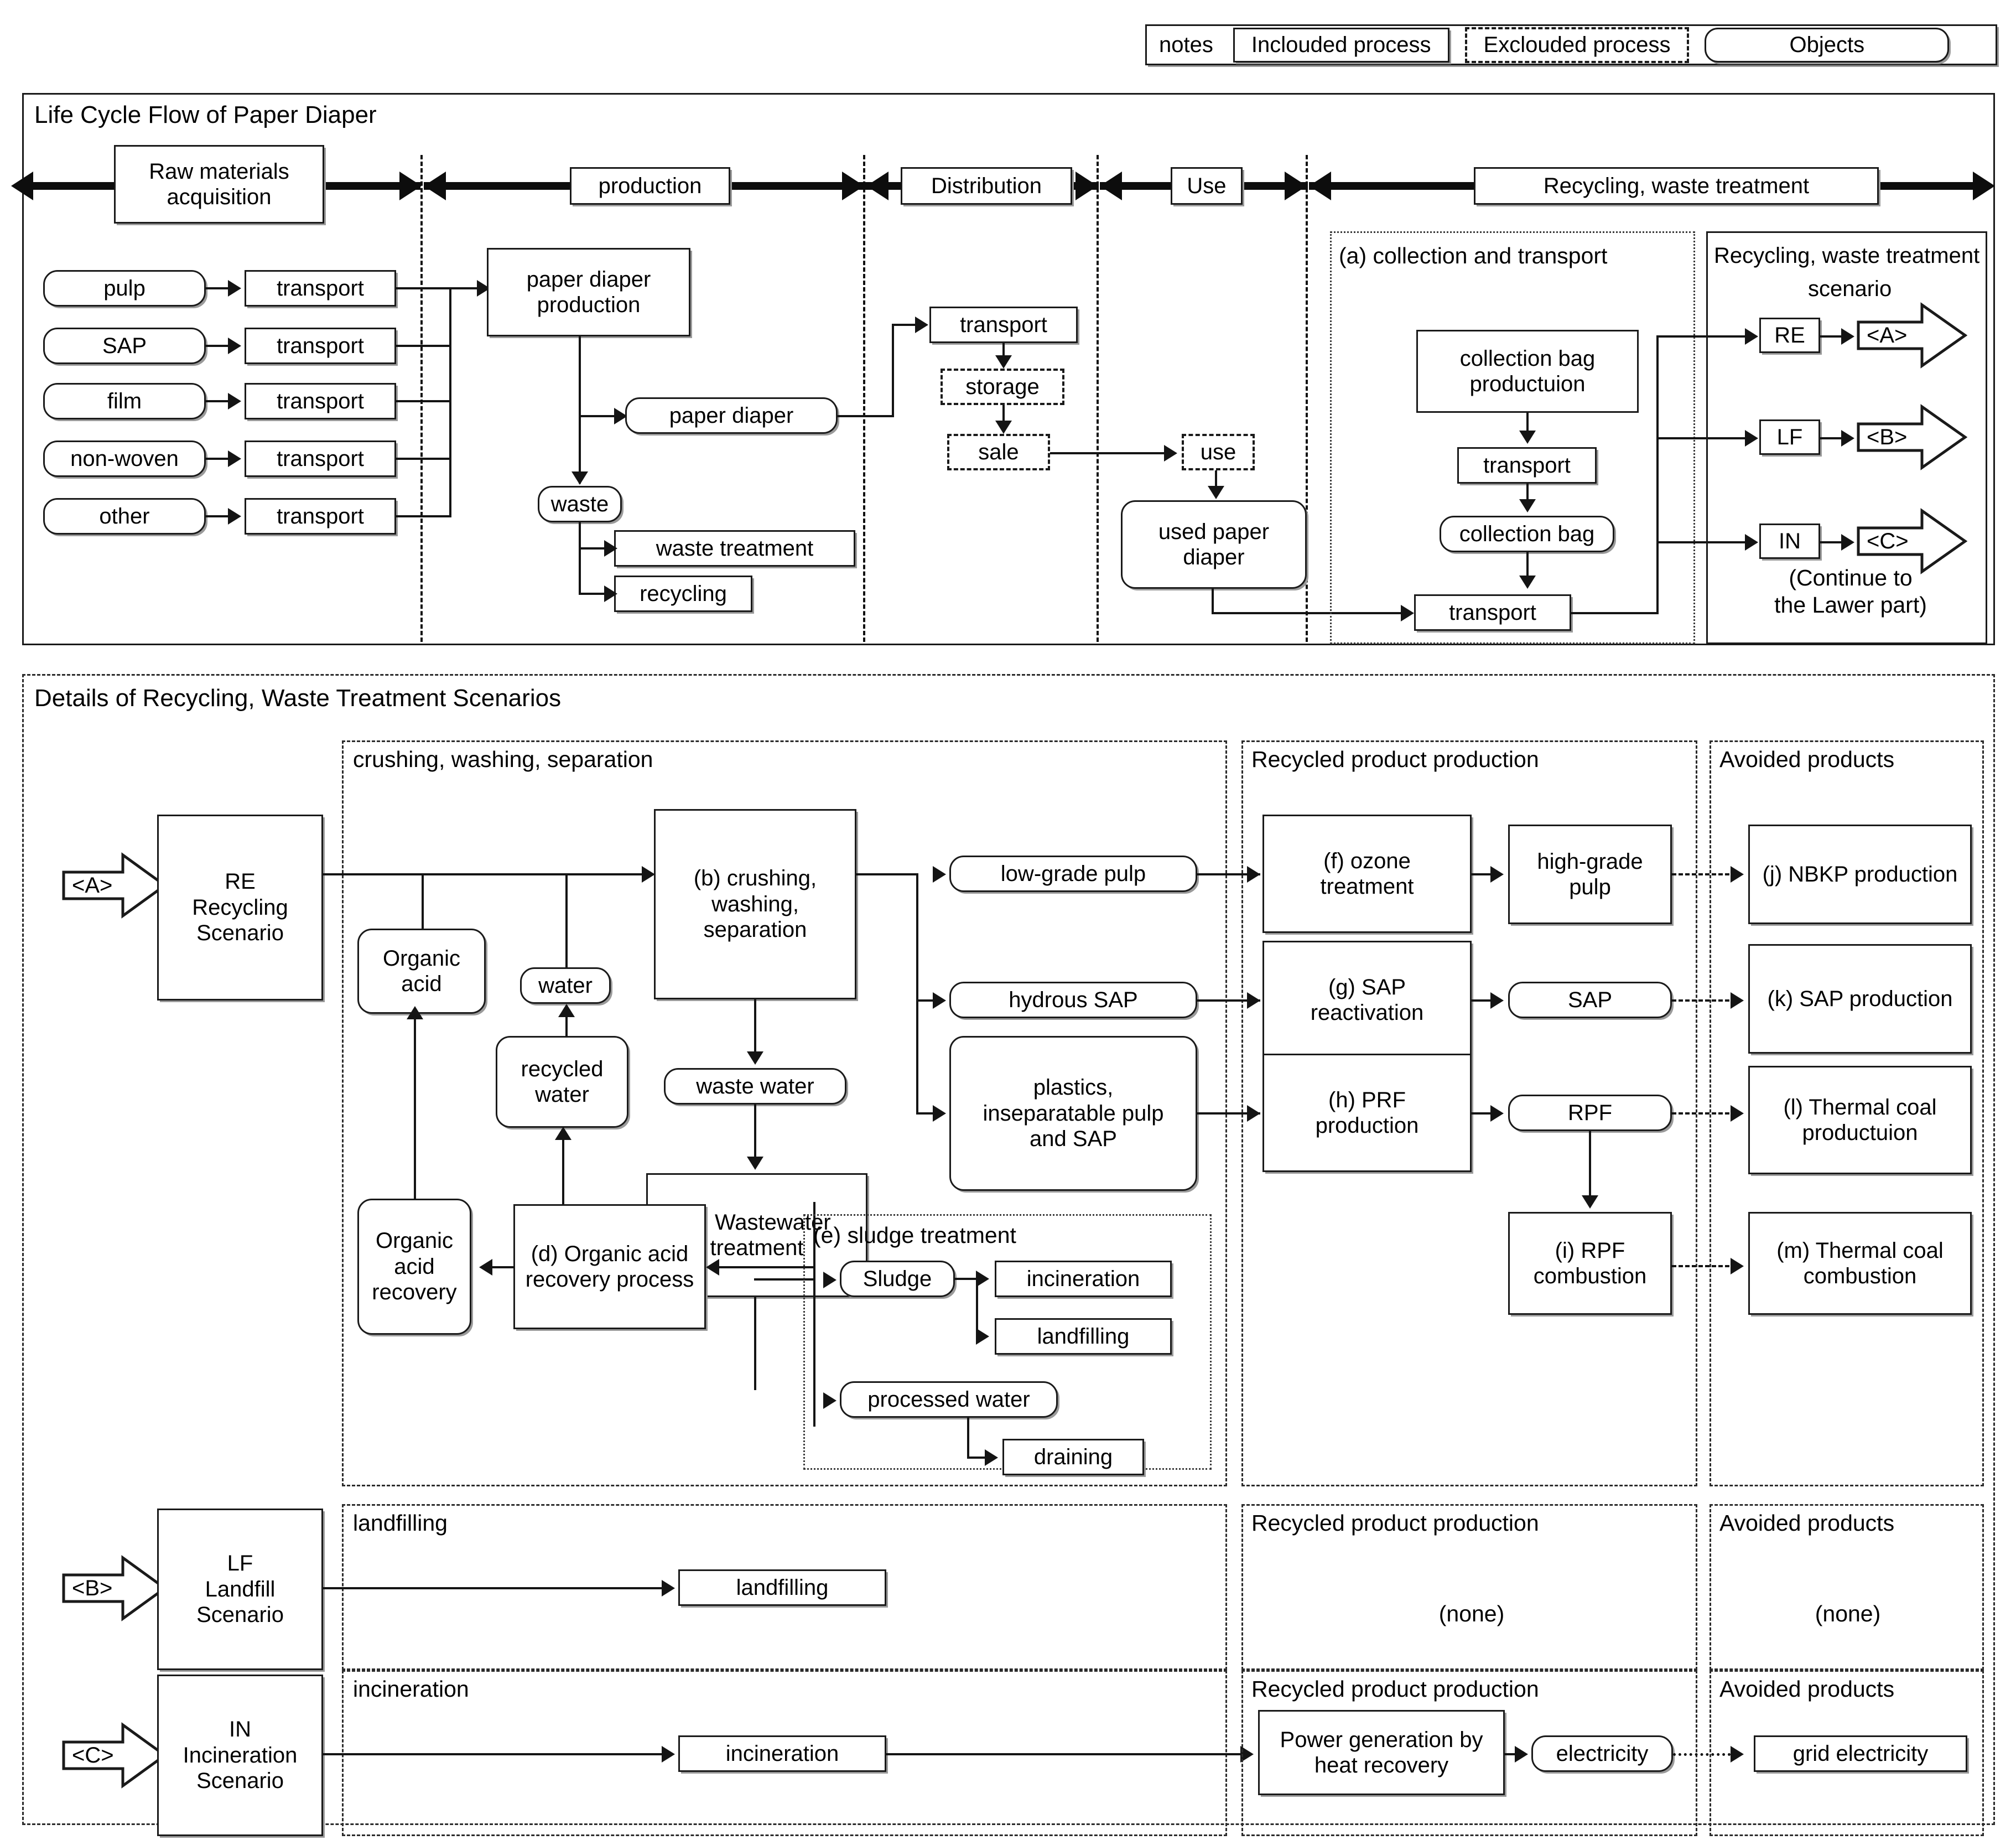 The height and width of the screenshot is (1840, 2016). I want to click on collection-bag-production: collection bag productuion, so click(1528, 371).